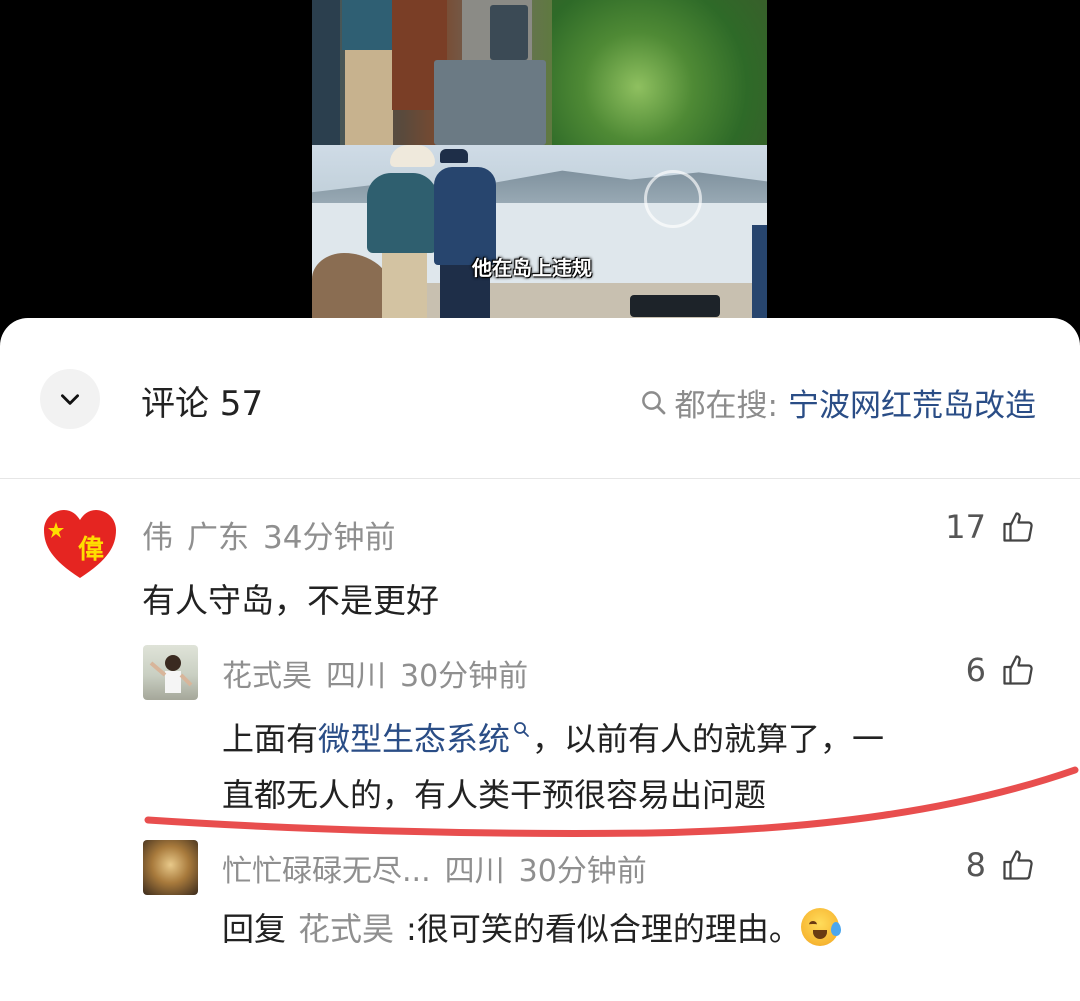 The height and width of the screenshot is (1001, 1080). I want to click on comment-count-title: 评论 57, so click(202, 404).